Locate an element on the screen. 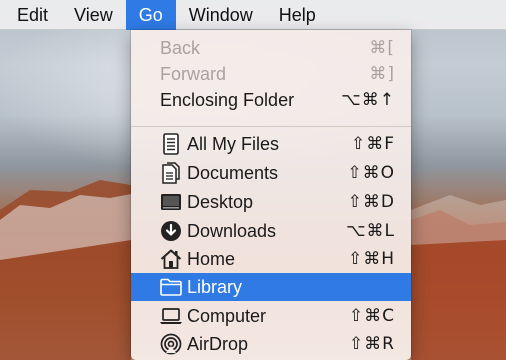 This screenshot has height=360, width=506. menu-window: Window is located at coordinates (221, 15).